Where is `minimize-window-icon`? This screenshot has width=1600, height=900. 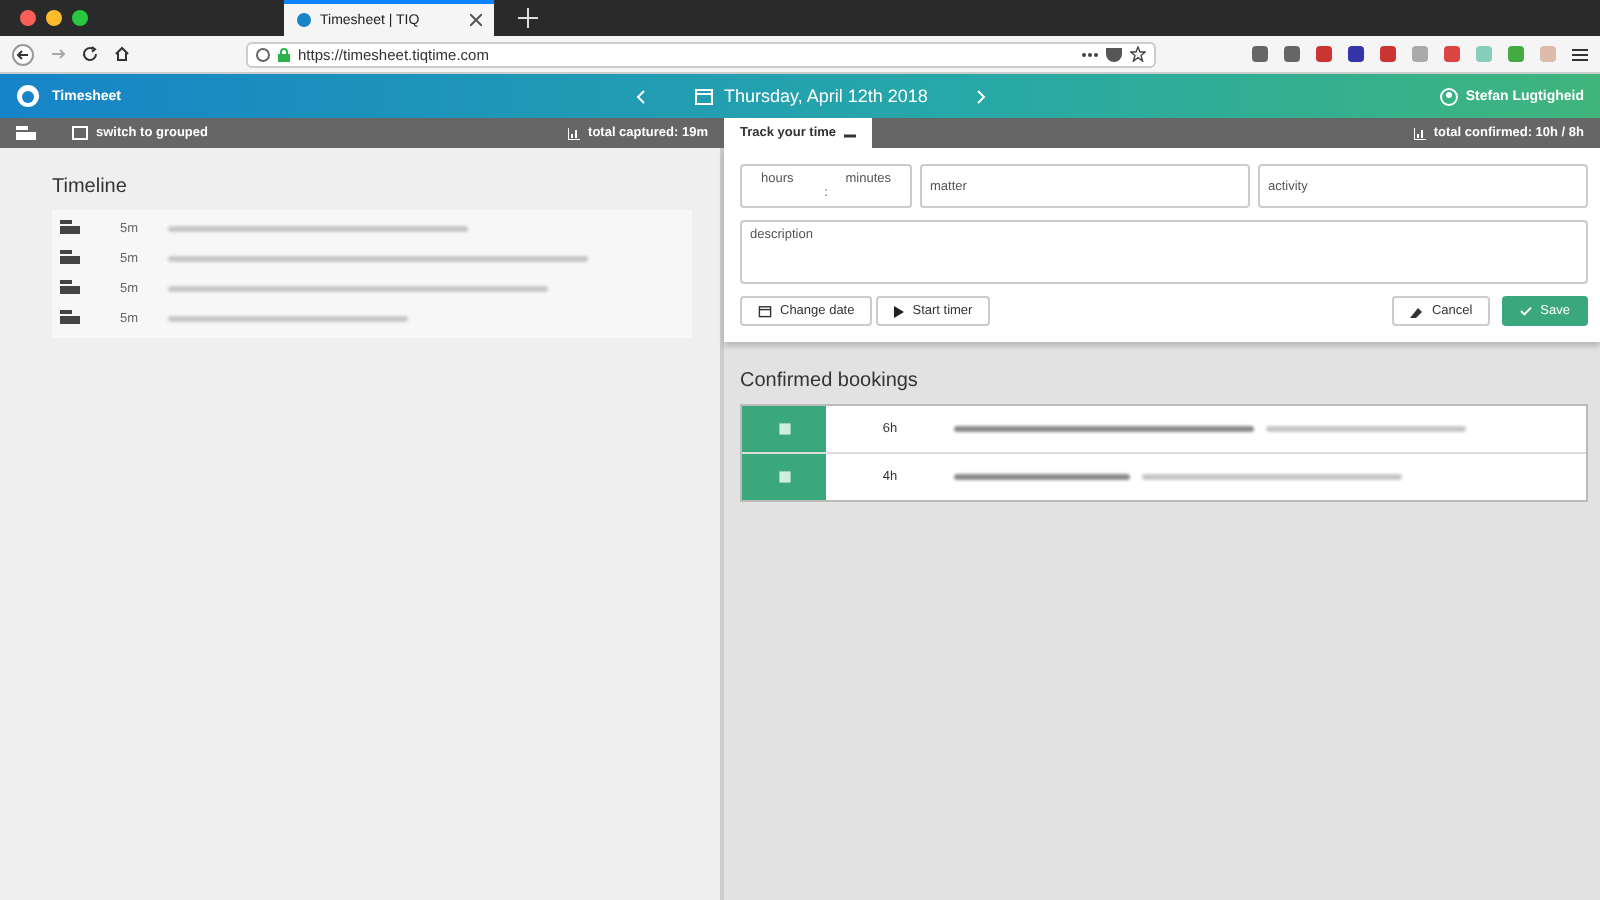
minimize-window-icon is located at coordinates (54, 18).